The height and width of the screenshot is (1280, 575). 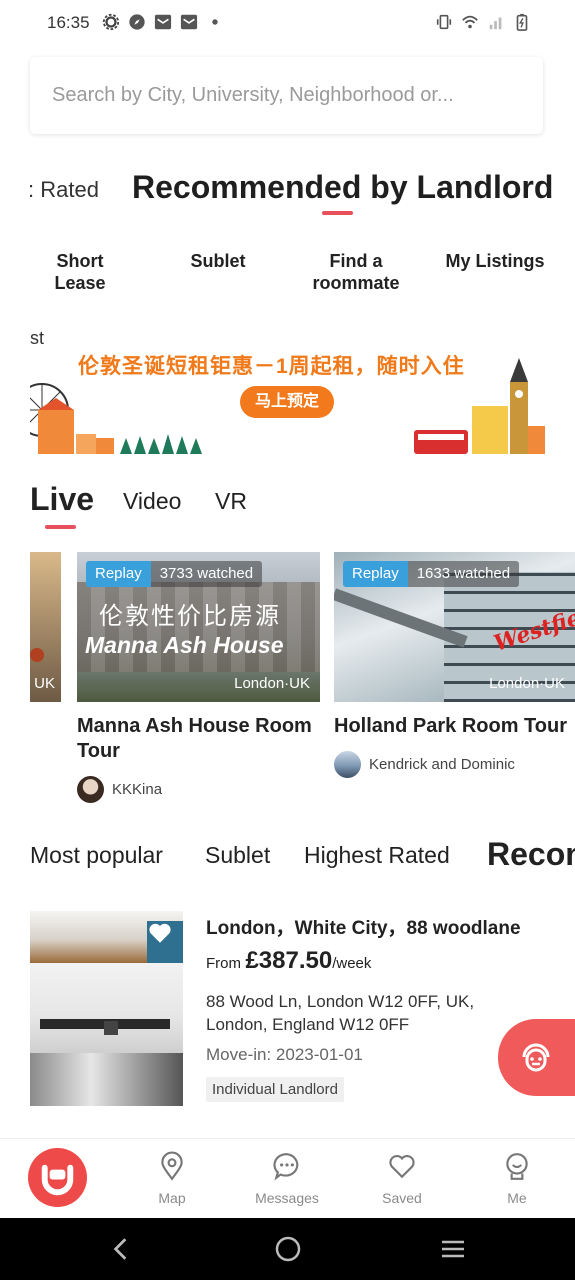 I want to click on quick-link-sublet: Sublet, so click(x=218, y=261).